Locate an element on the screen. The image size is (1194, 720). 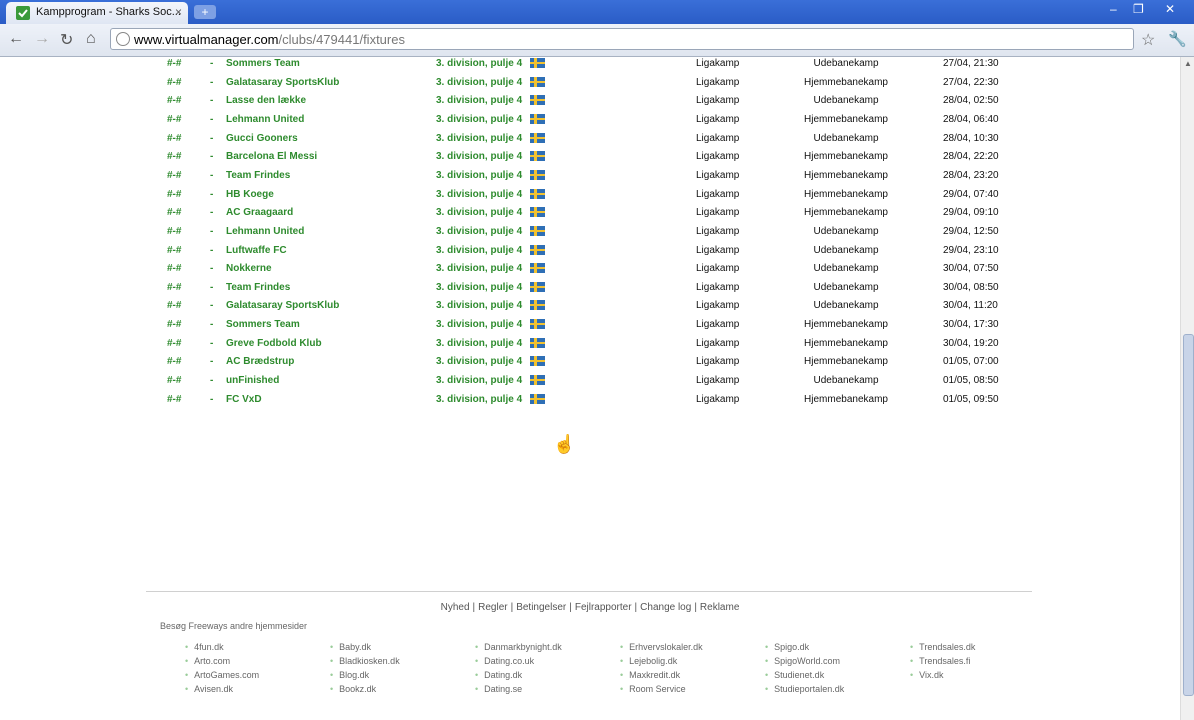
footer-link: Fejlrapporter is located at coordinates (603, 607).